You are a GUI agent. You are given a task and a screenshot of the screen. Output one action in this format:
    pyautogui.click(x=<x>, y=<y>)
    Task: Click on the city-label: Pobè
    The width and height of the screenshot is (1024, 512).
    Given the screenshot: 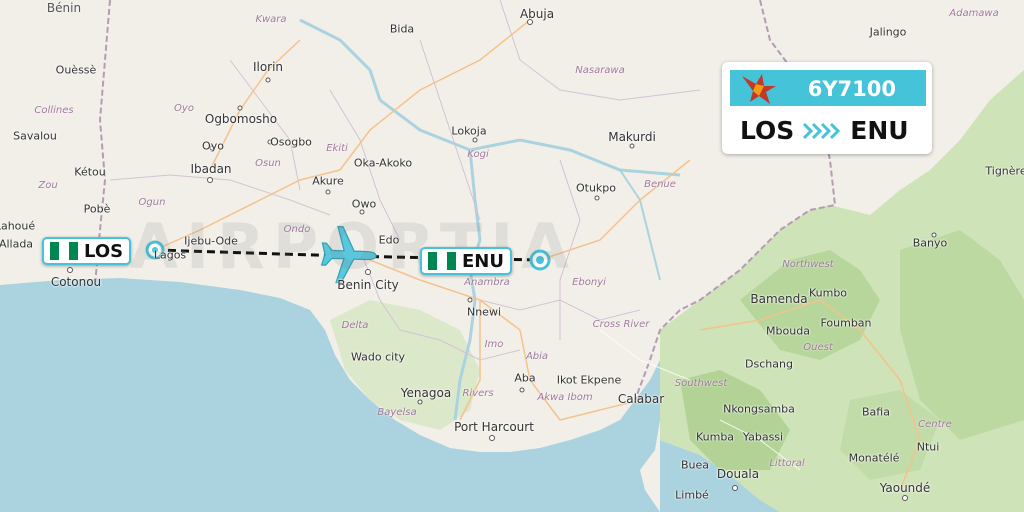 What is the action you would take?
    pyautogui.click(x=97, y=209)
    